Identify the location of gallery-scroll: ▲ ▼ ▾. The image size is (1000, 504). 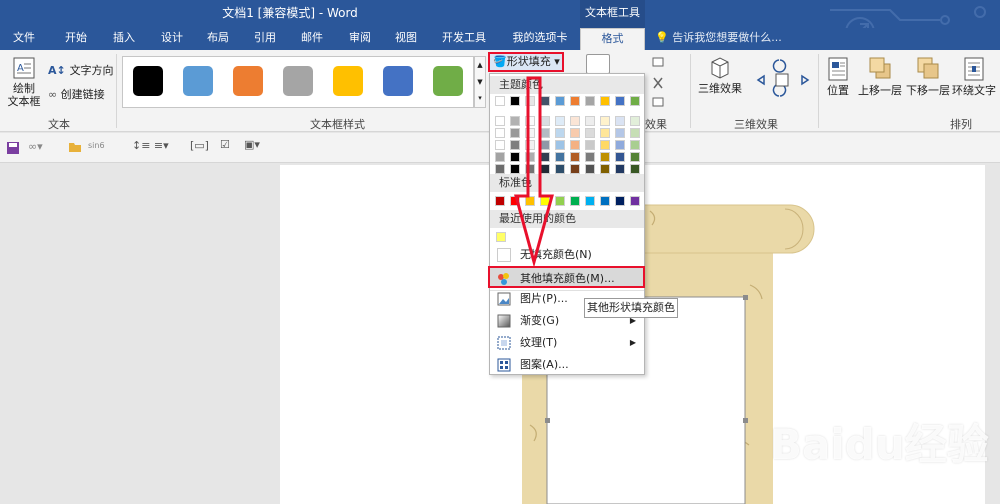
(480, 82).